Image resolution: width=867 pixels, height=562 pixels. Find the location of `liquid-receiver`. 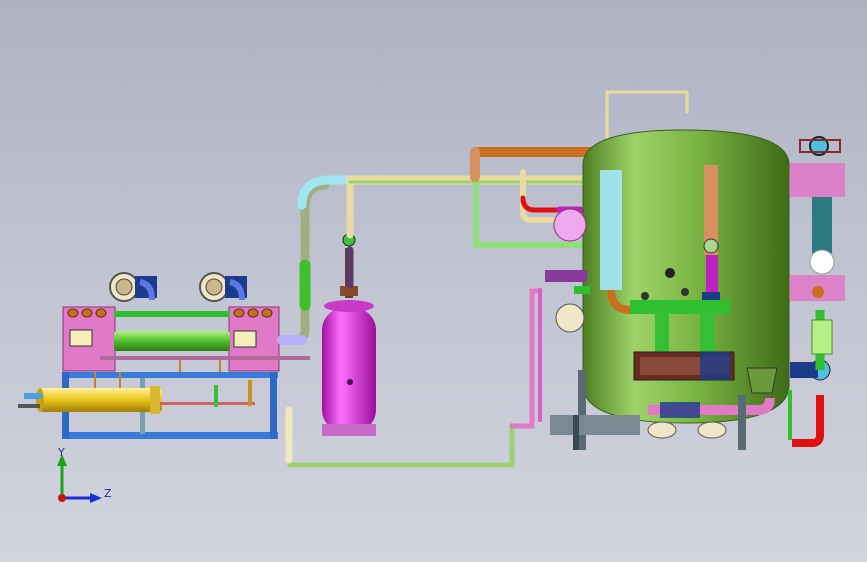

liquid-receiver is located at coordinates (172, 341).